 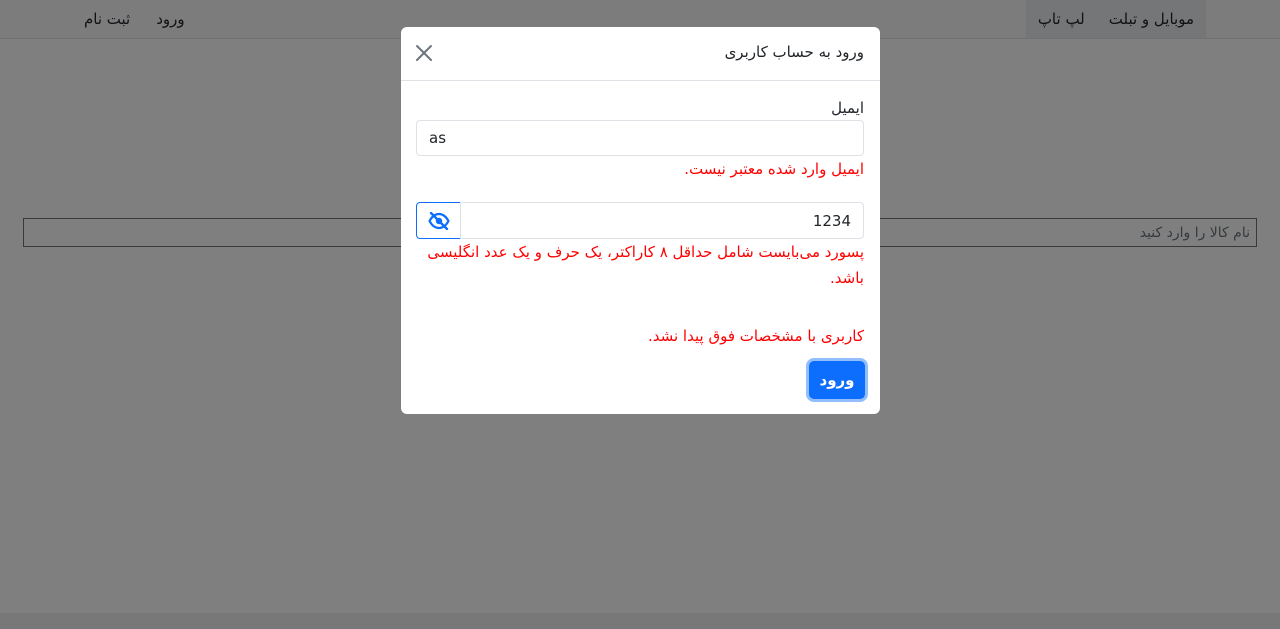 I want to click on login-error: کاربری با مشخصات فوق پیدا نشد., so click(x=755, y=336).